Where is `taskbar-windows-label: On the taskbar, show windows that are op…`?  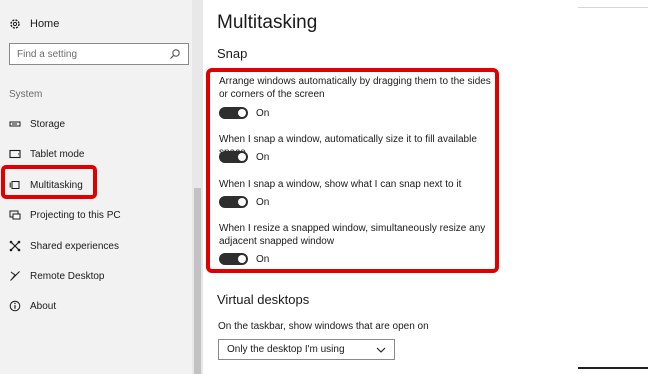 taskbar-windows-label: On the taskbar, show windows that are op… is located at coordinates (323, 326).